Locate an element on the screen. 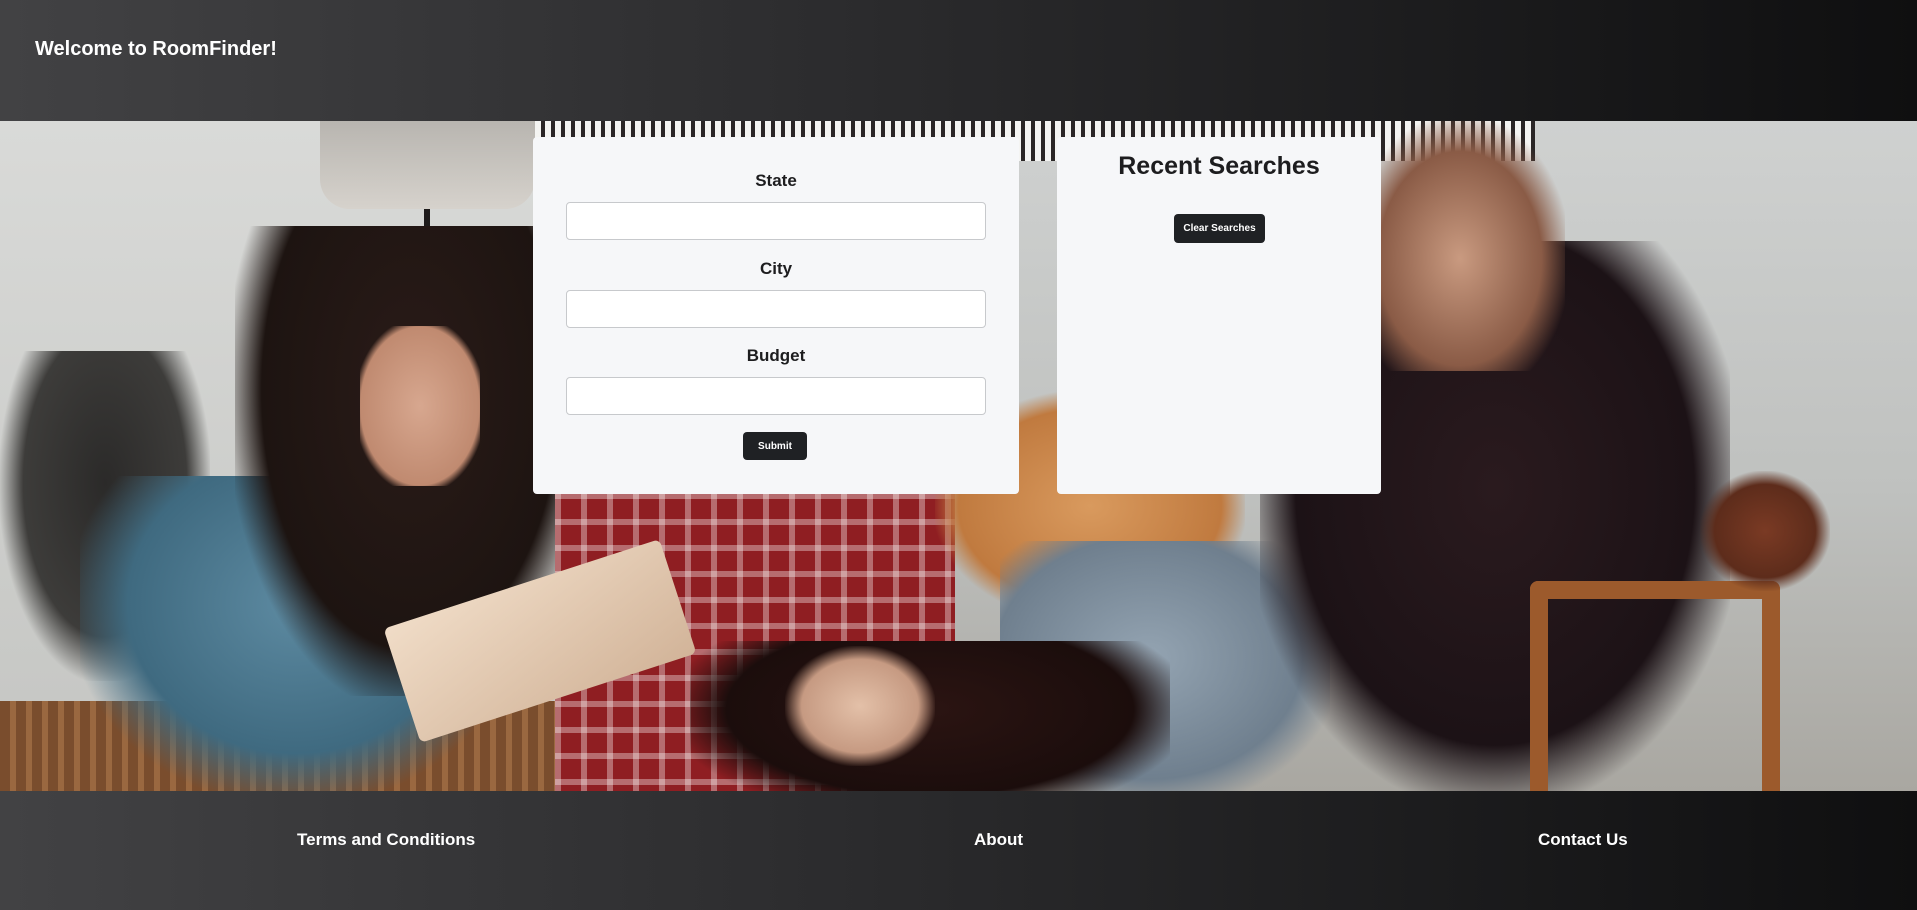  state-label: State is located at coordinates (776, 180).